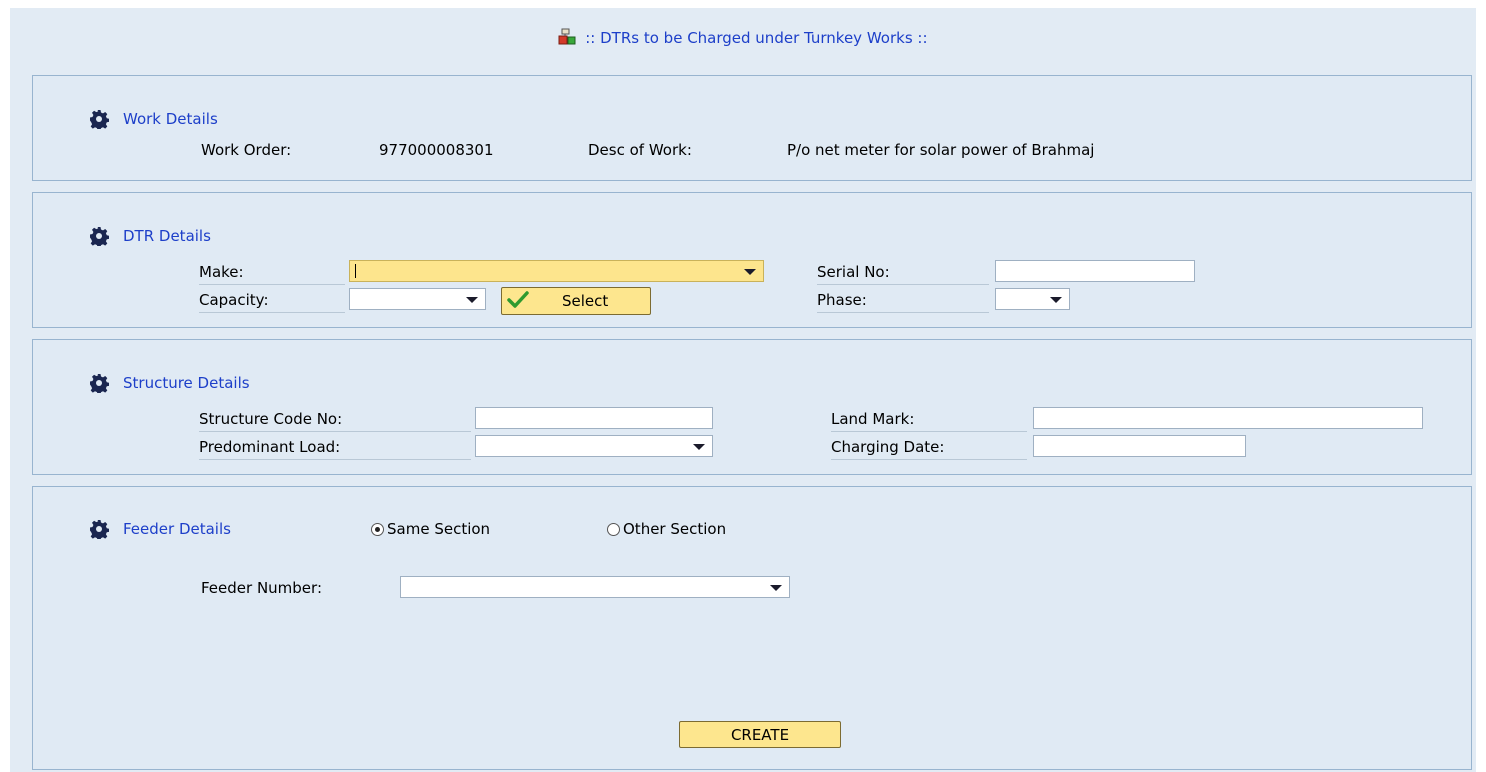 The image size is (1486, 772). Describe the element at coordinates (417, 299) in the screenshot. I see `capacity-select` at that location.